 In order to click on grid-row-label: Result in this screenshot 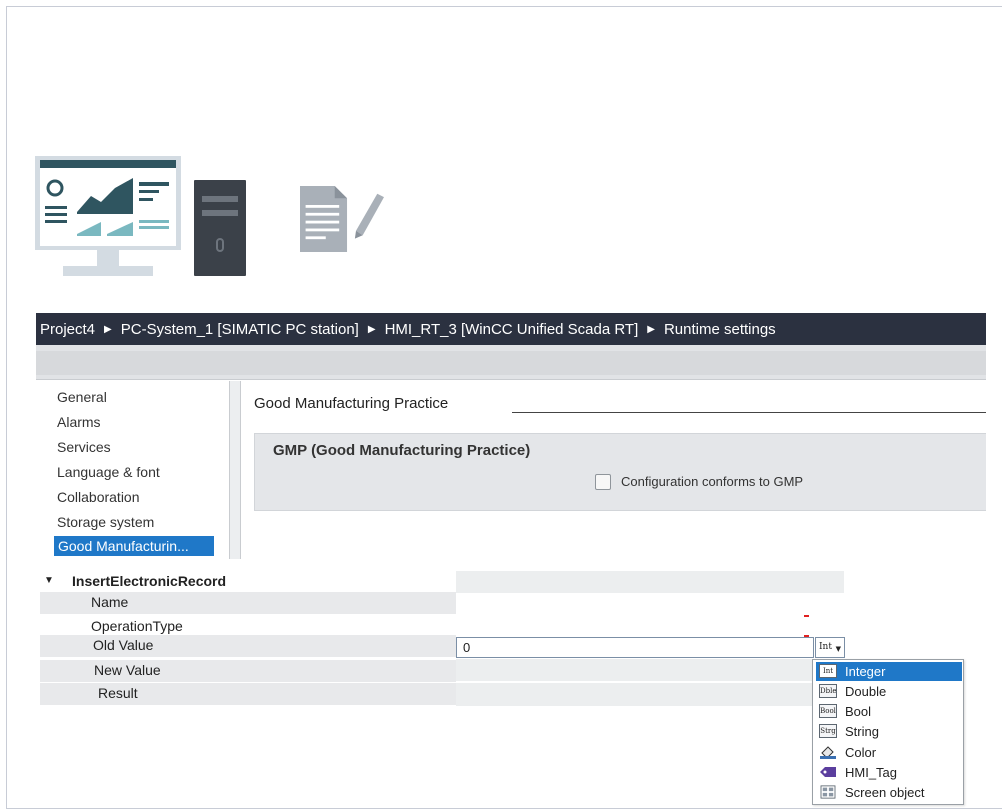, I will do `click(118, 693)`.